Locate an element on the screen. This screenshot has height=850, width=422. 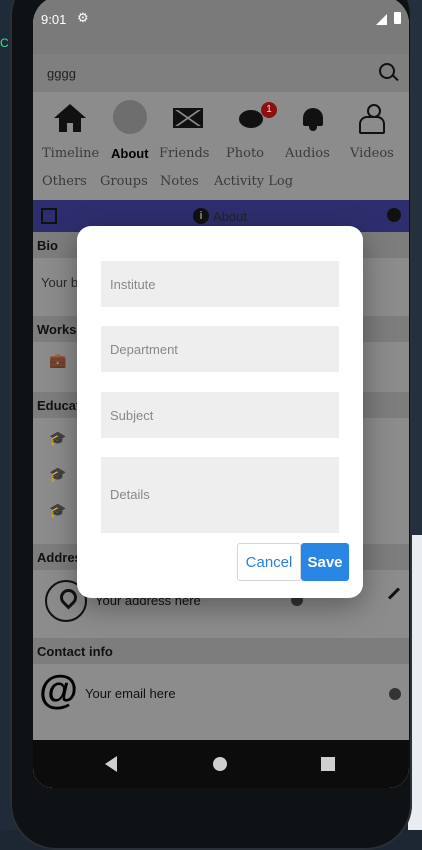
tab-audios: Audios is located at coordinates (307, 153).